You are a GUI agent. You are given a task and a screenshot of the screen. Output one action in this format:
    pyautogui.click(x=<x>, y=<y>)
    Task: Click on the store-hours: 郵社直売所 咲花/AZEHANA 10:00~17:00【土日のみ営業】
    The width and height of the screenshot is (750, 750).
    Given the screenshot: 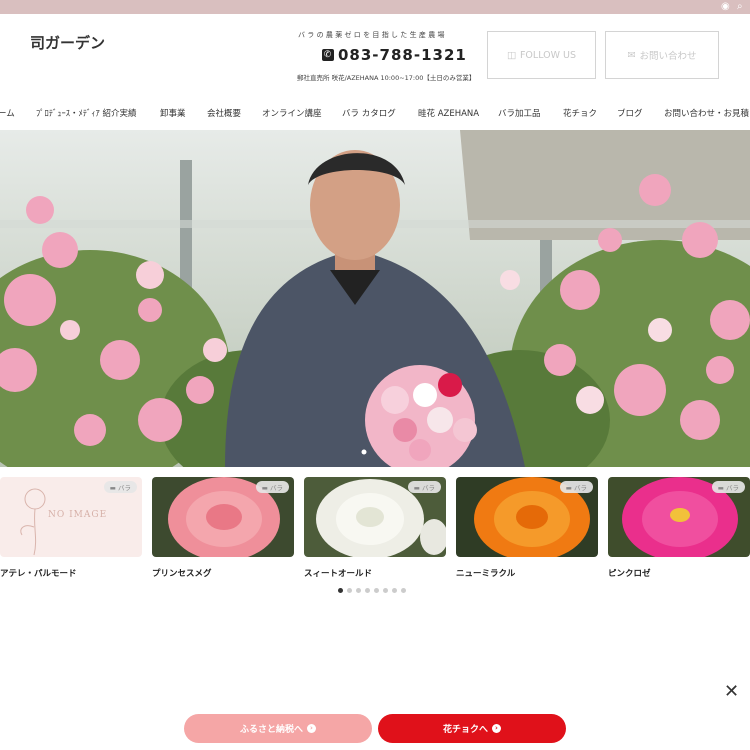 What is the action you would take?
    pyautogui.click(x=386, y=78)
    